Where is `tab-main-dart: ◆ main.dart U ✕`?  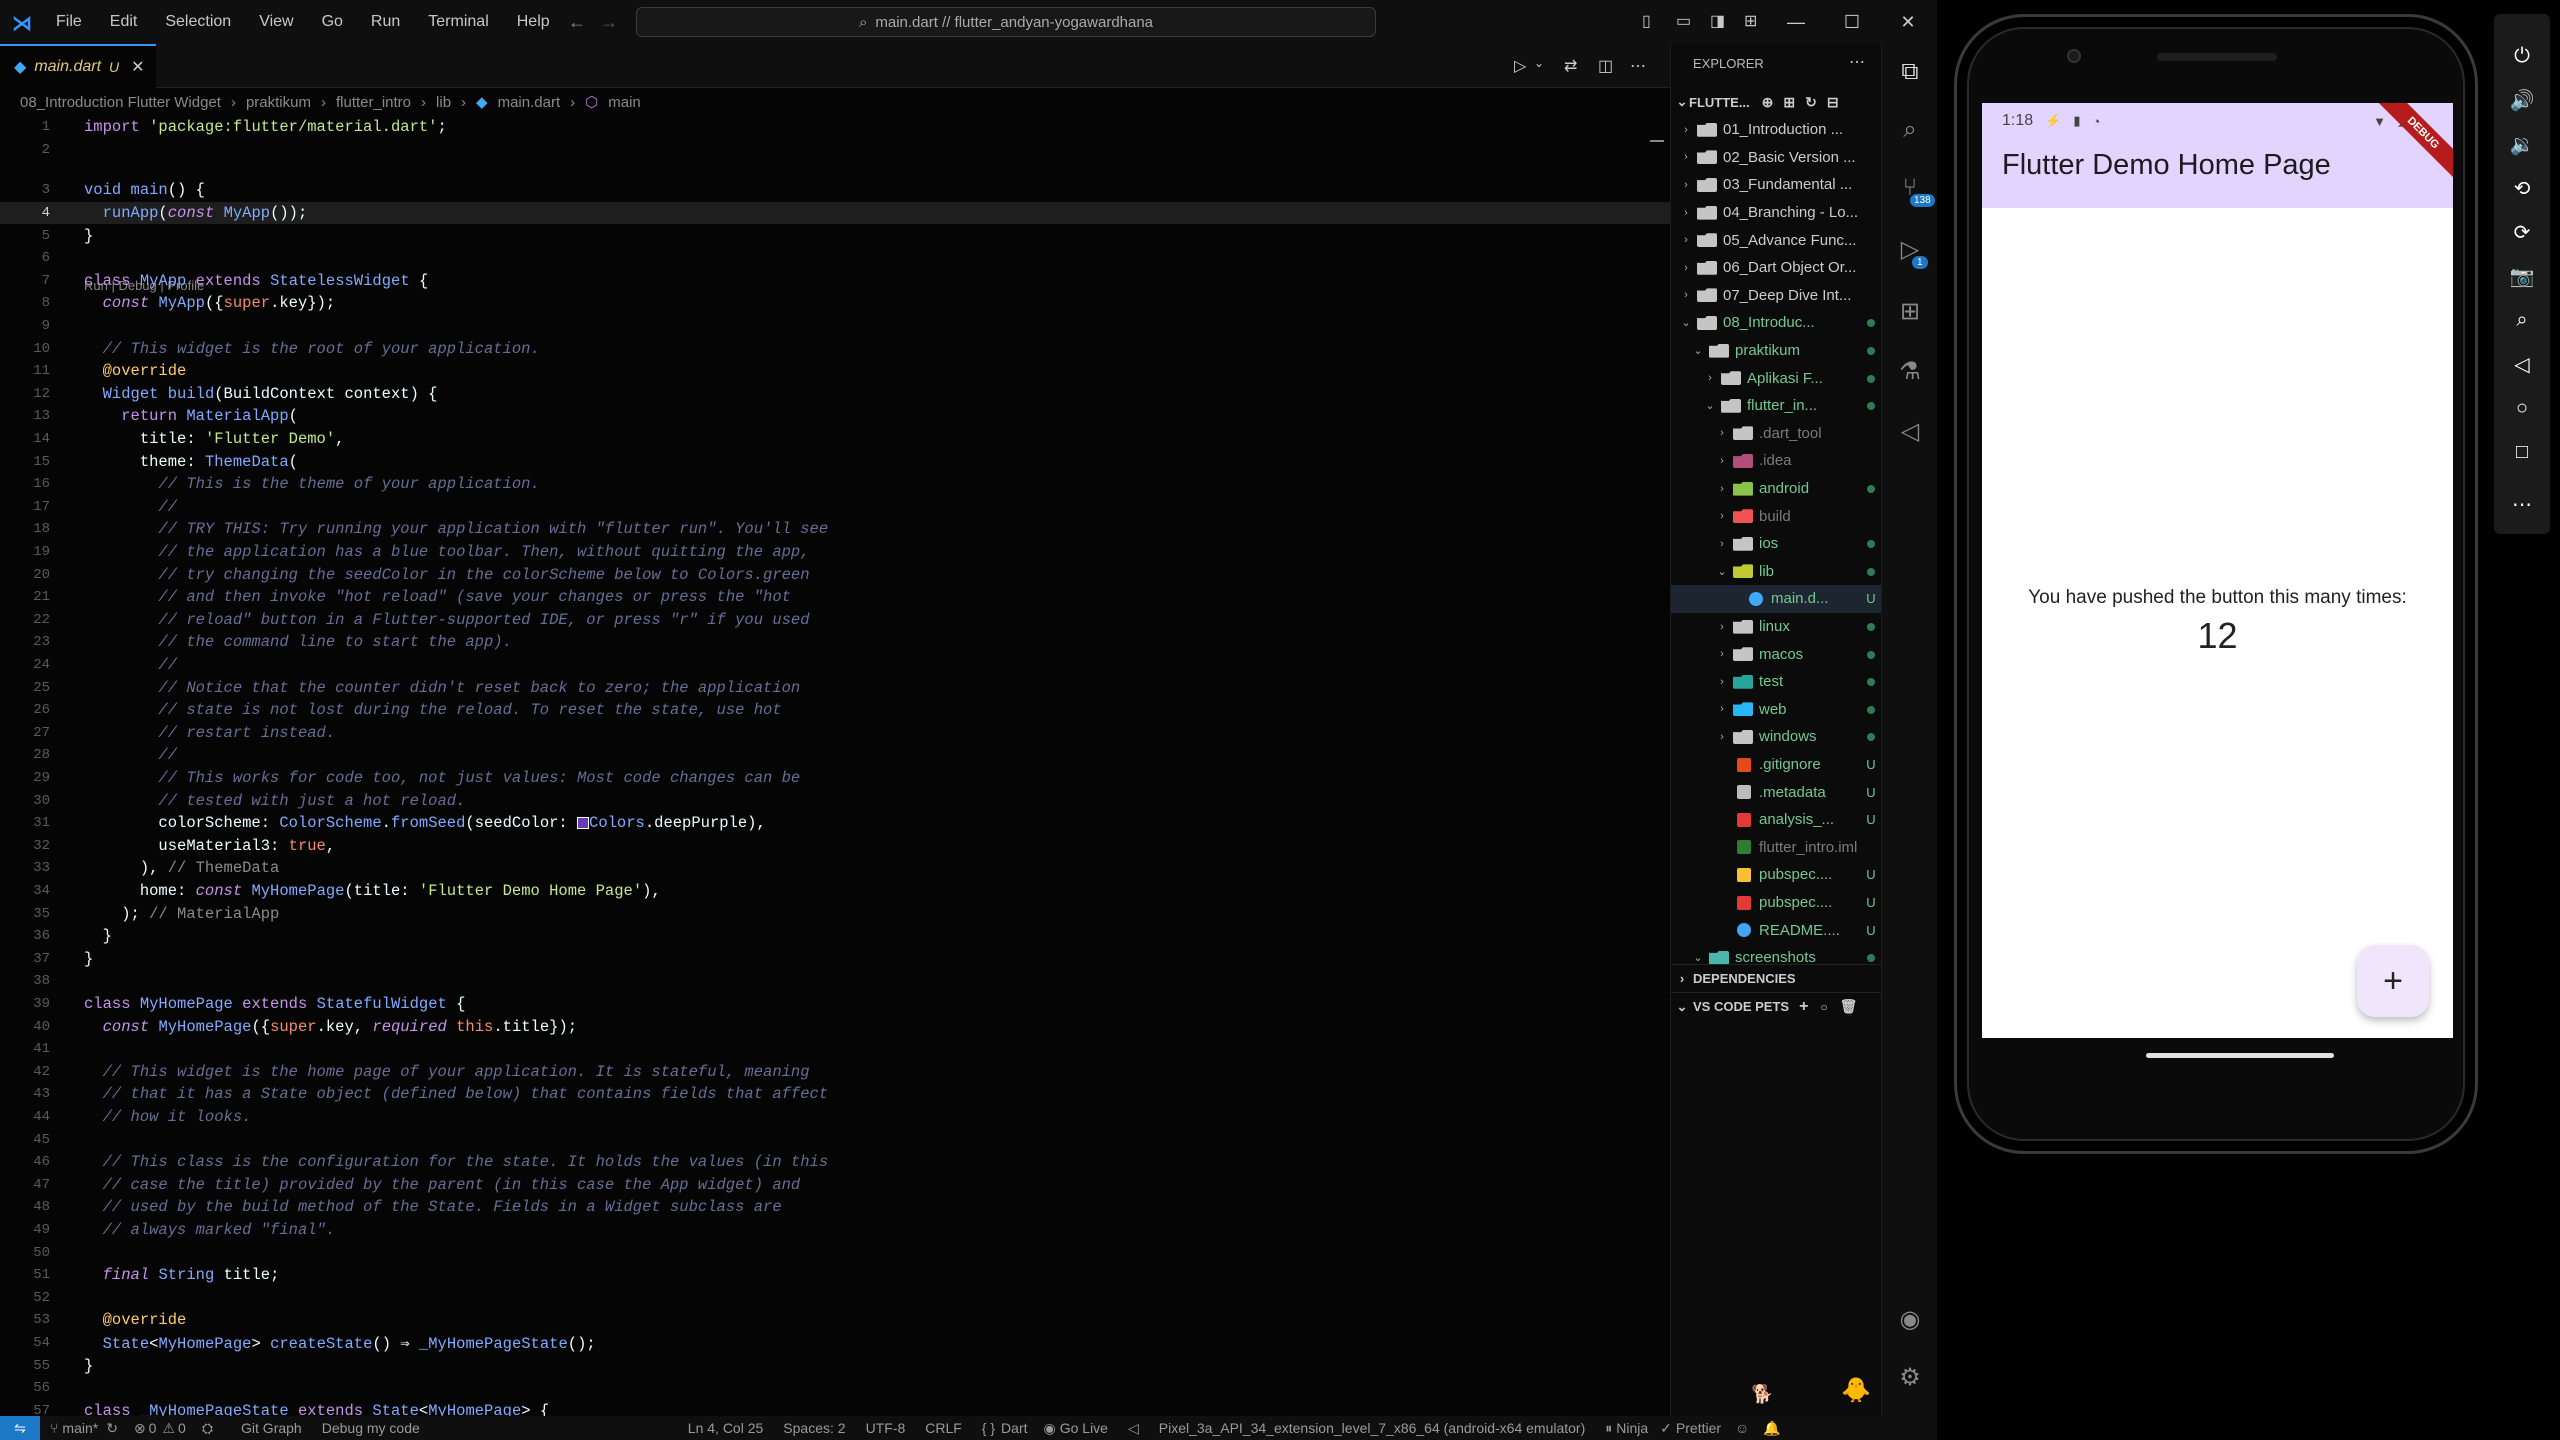 tab-main-dart: ◆ main.dart U ✕ is located at coordinates (78, 66).